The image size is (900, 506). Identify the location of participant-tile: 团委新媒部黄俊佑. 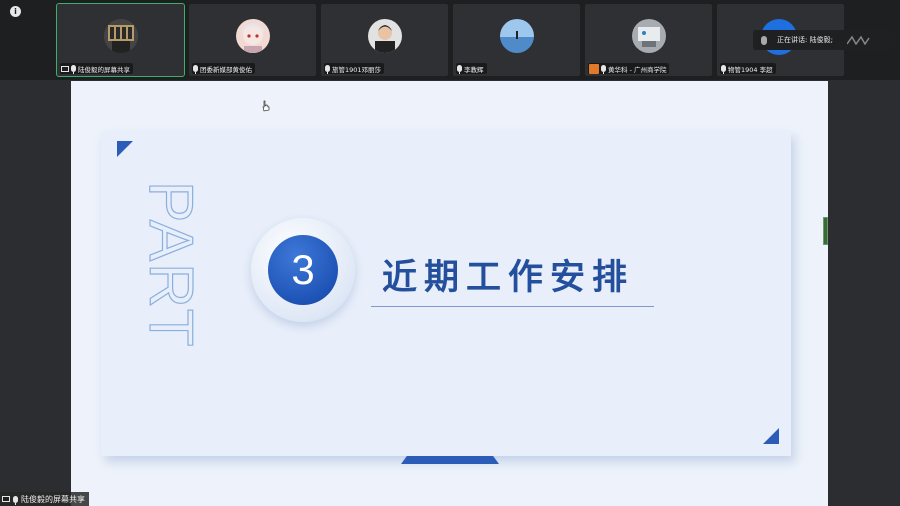
(252, 40).